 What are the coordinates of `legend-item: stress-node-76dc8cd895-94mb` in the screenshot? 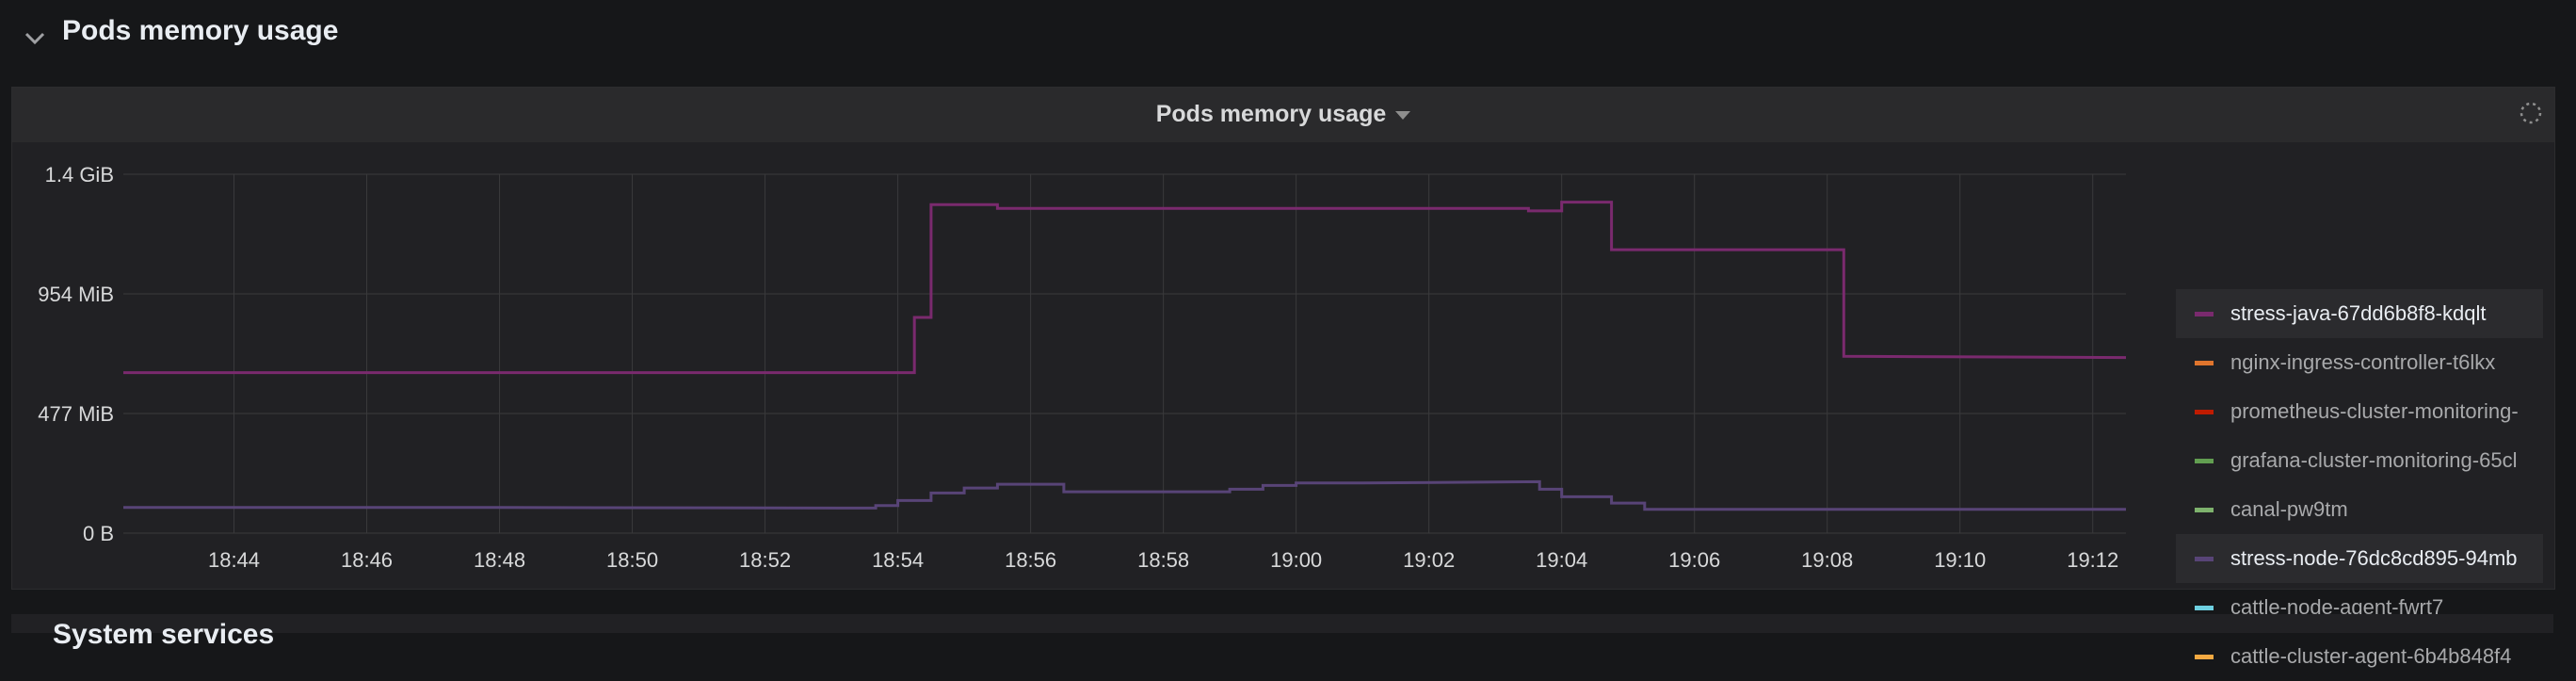 It's located at (2359, 558).